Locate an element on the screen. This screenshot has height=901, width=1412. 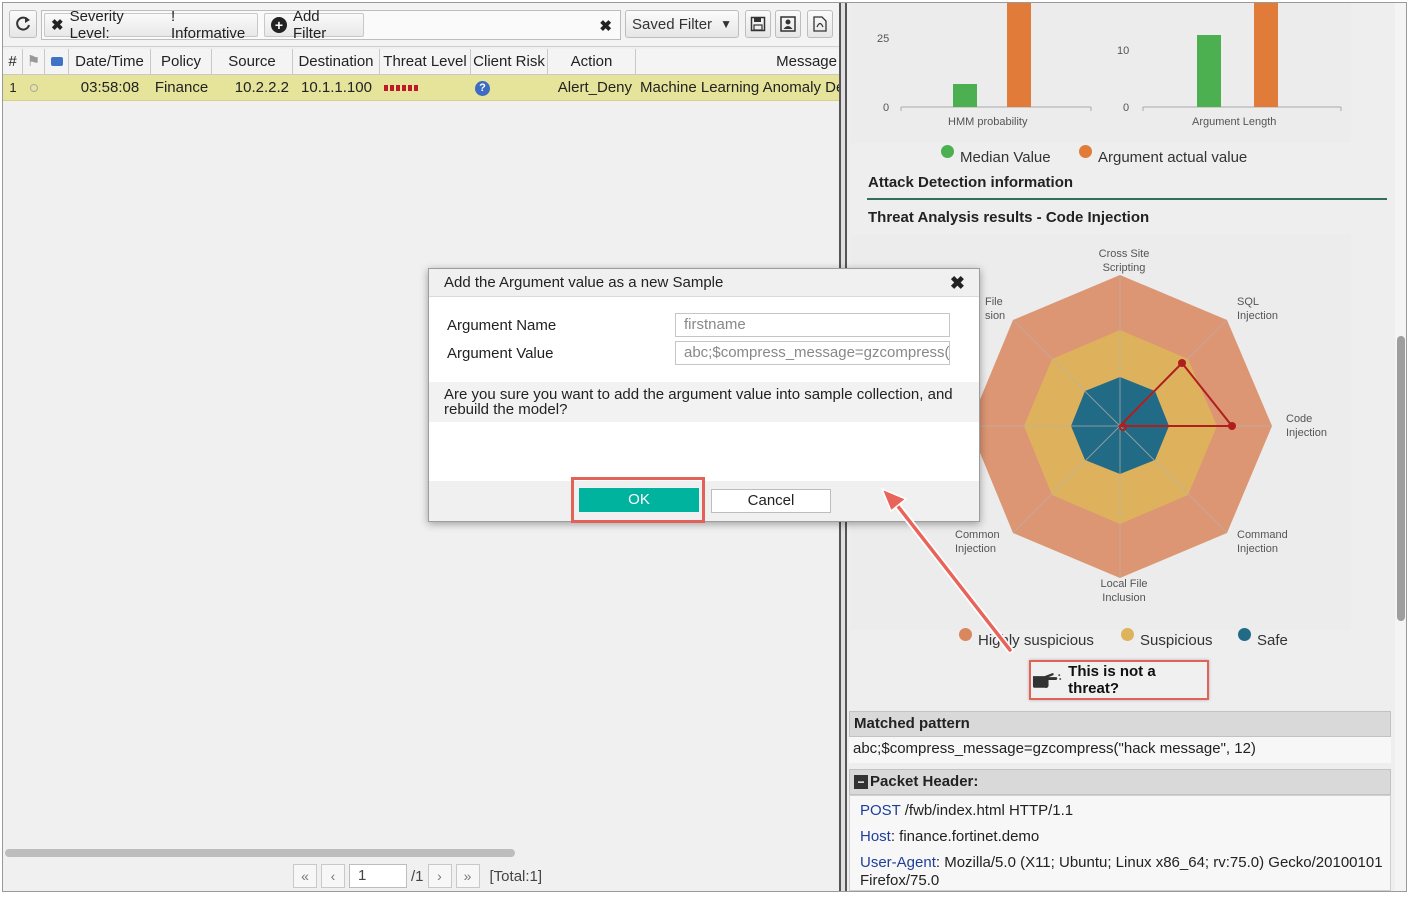
col-comment is located at coordinates (57, 62).